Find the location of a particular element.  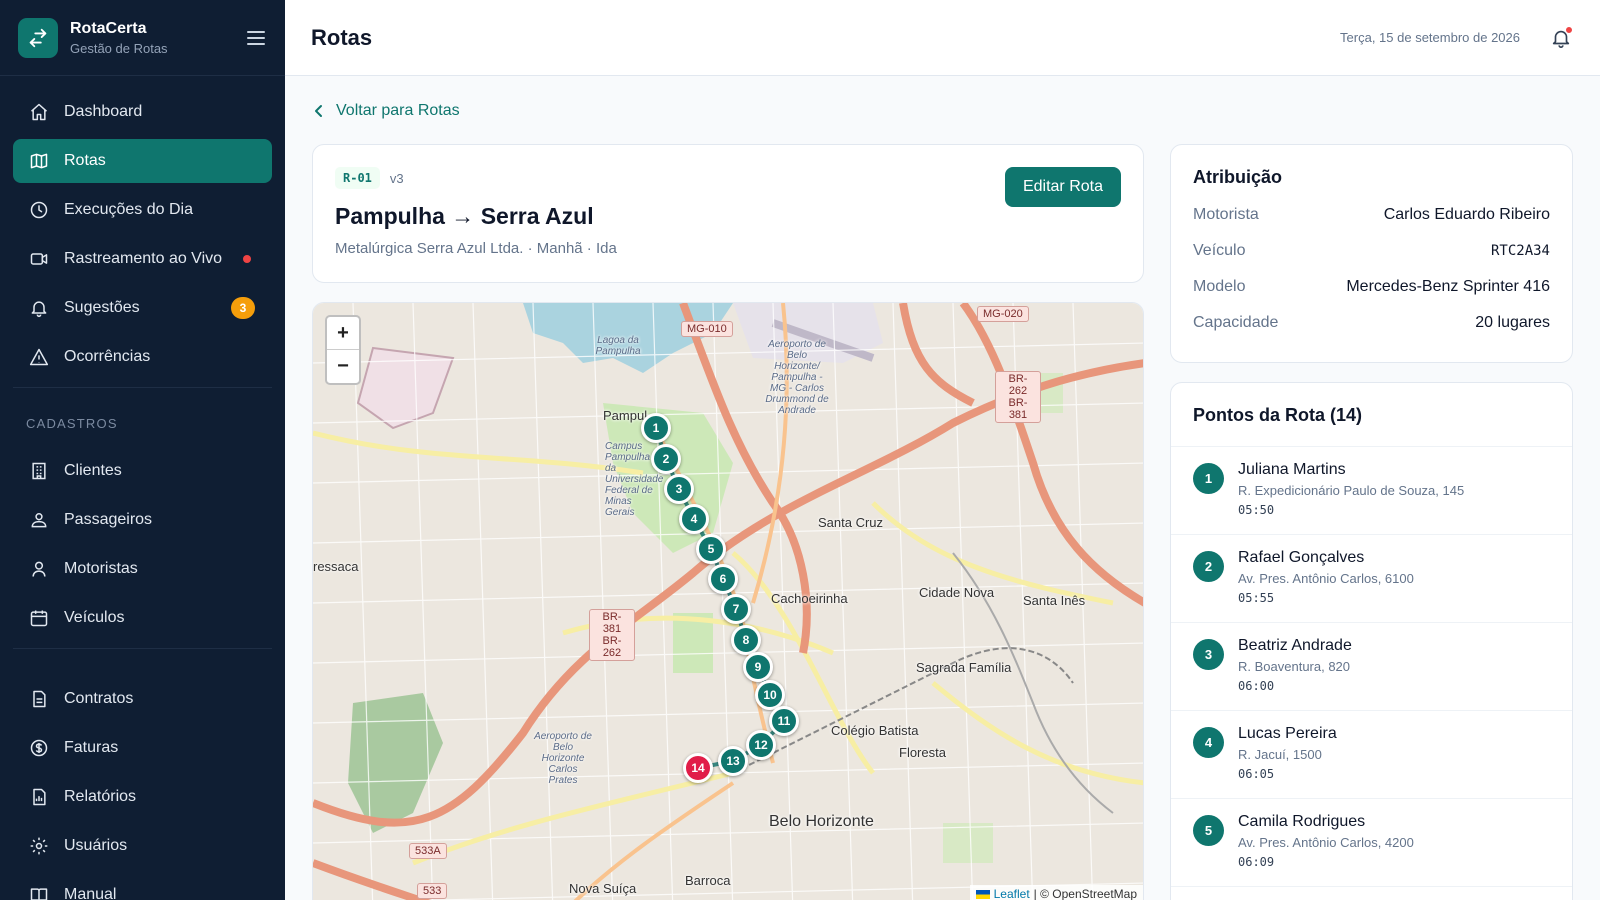

map-zoom-control: + − is located at coordinates (343, 350).